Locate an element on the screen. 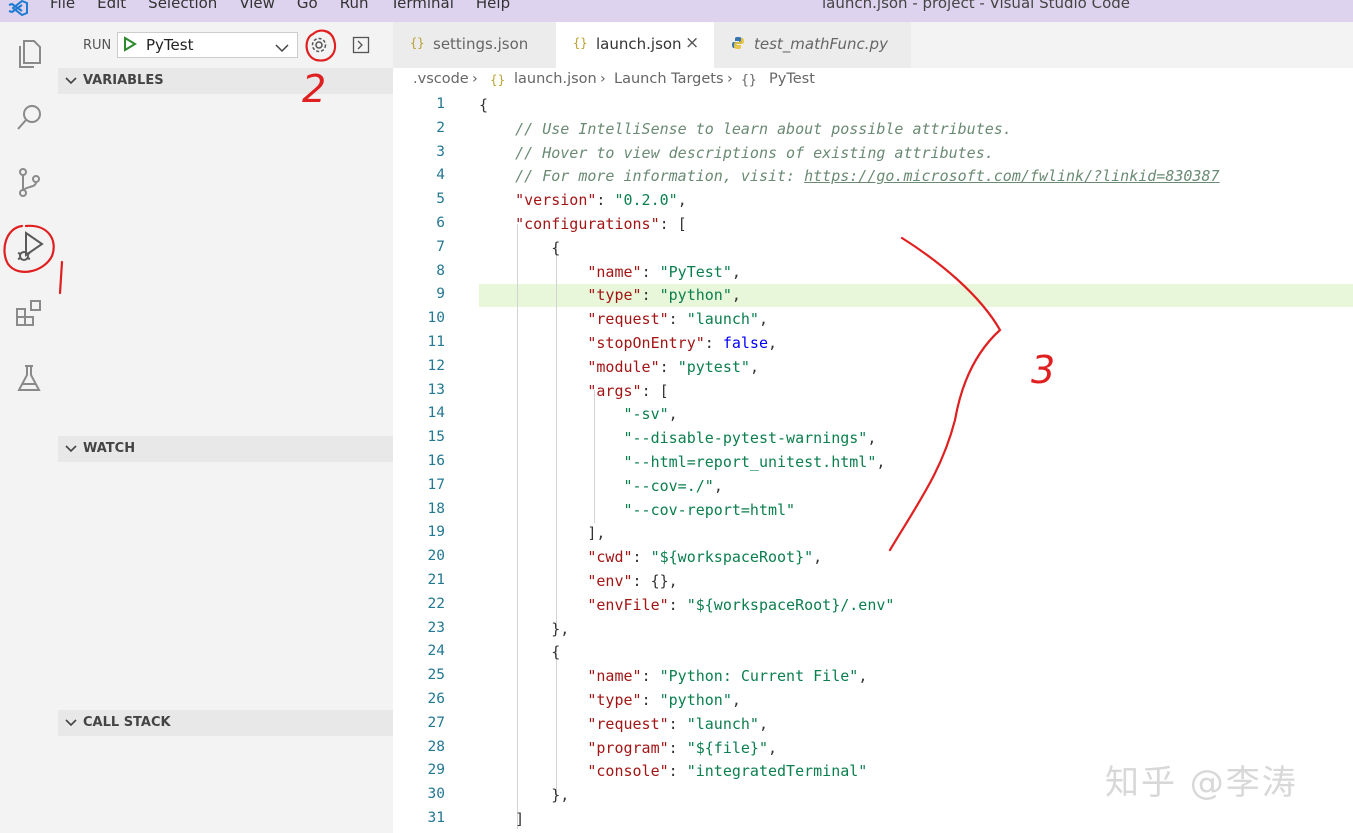  menu-file: File is located at coordinates (62, 8).